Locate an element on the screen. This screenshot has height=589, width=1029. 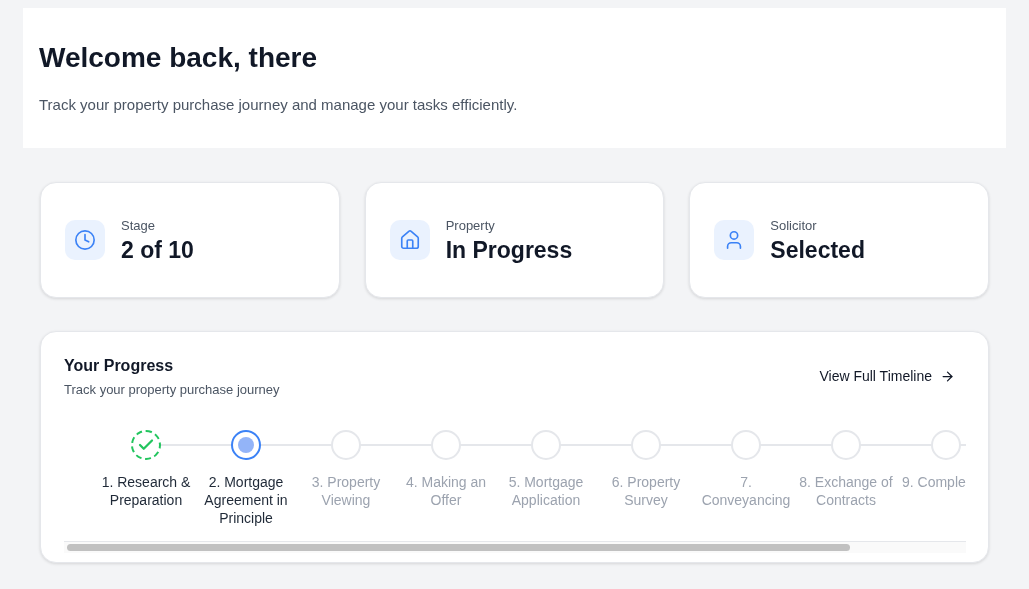
stat-value: 2 of 10 is located at coordinates (157, 249).